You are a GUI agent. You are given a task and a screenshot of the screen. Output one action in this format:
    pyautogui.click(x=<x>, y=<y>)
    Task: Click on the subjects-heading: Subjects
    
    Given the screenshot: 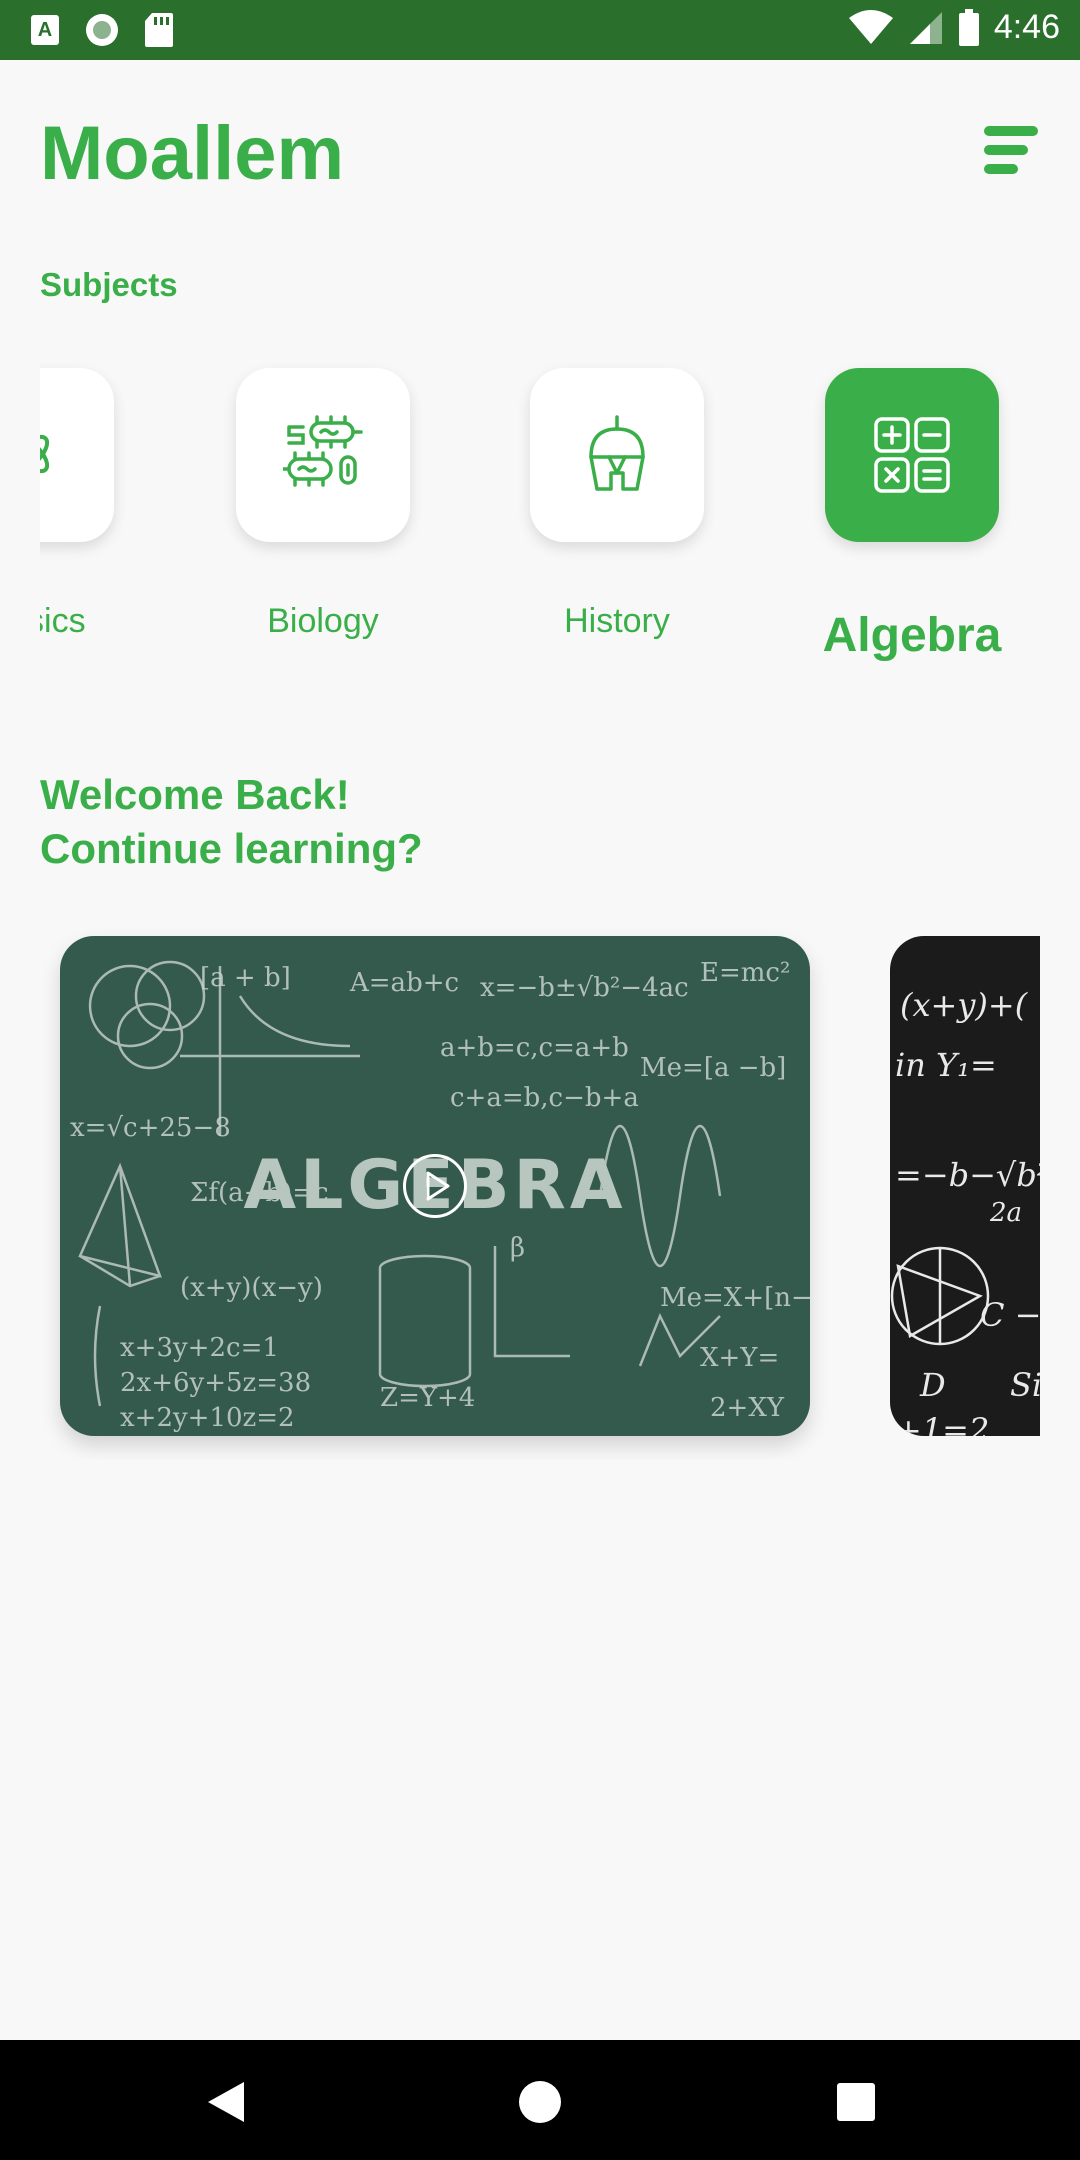 What is the action you would take?
    pyautogui.click(x=109, y=284)
    